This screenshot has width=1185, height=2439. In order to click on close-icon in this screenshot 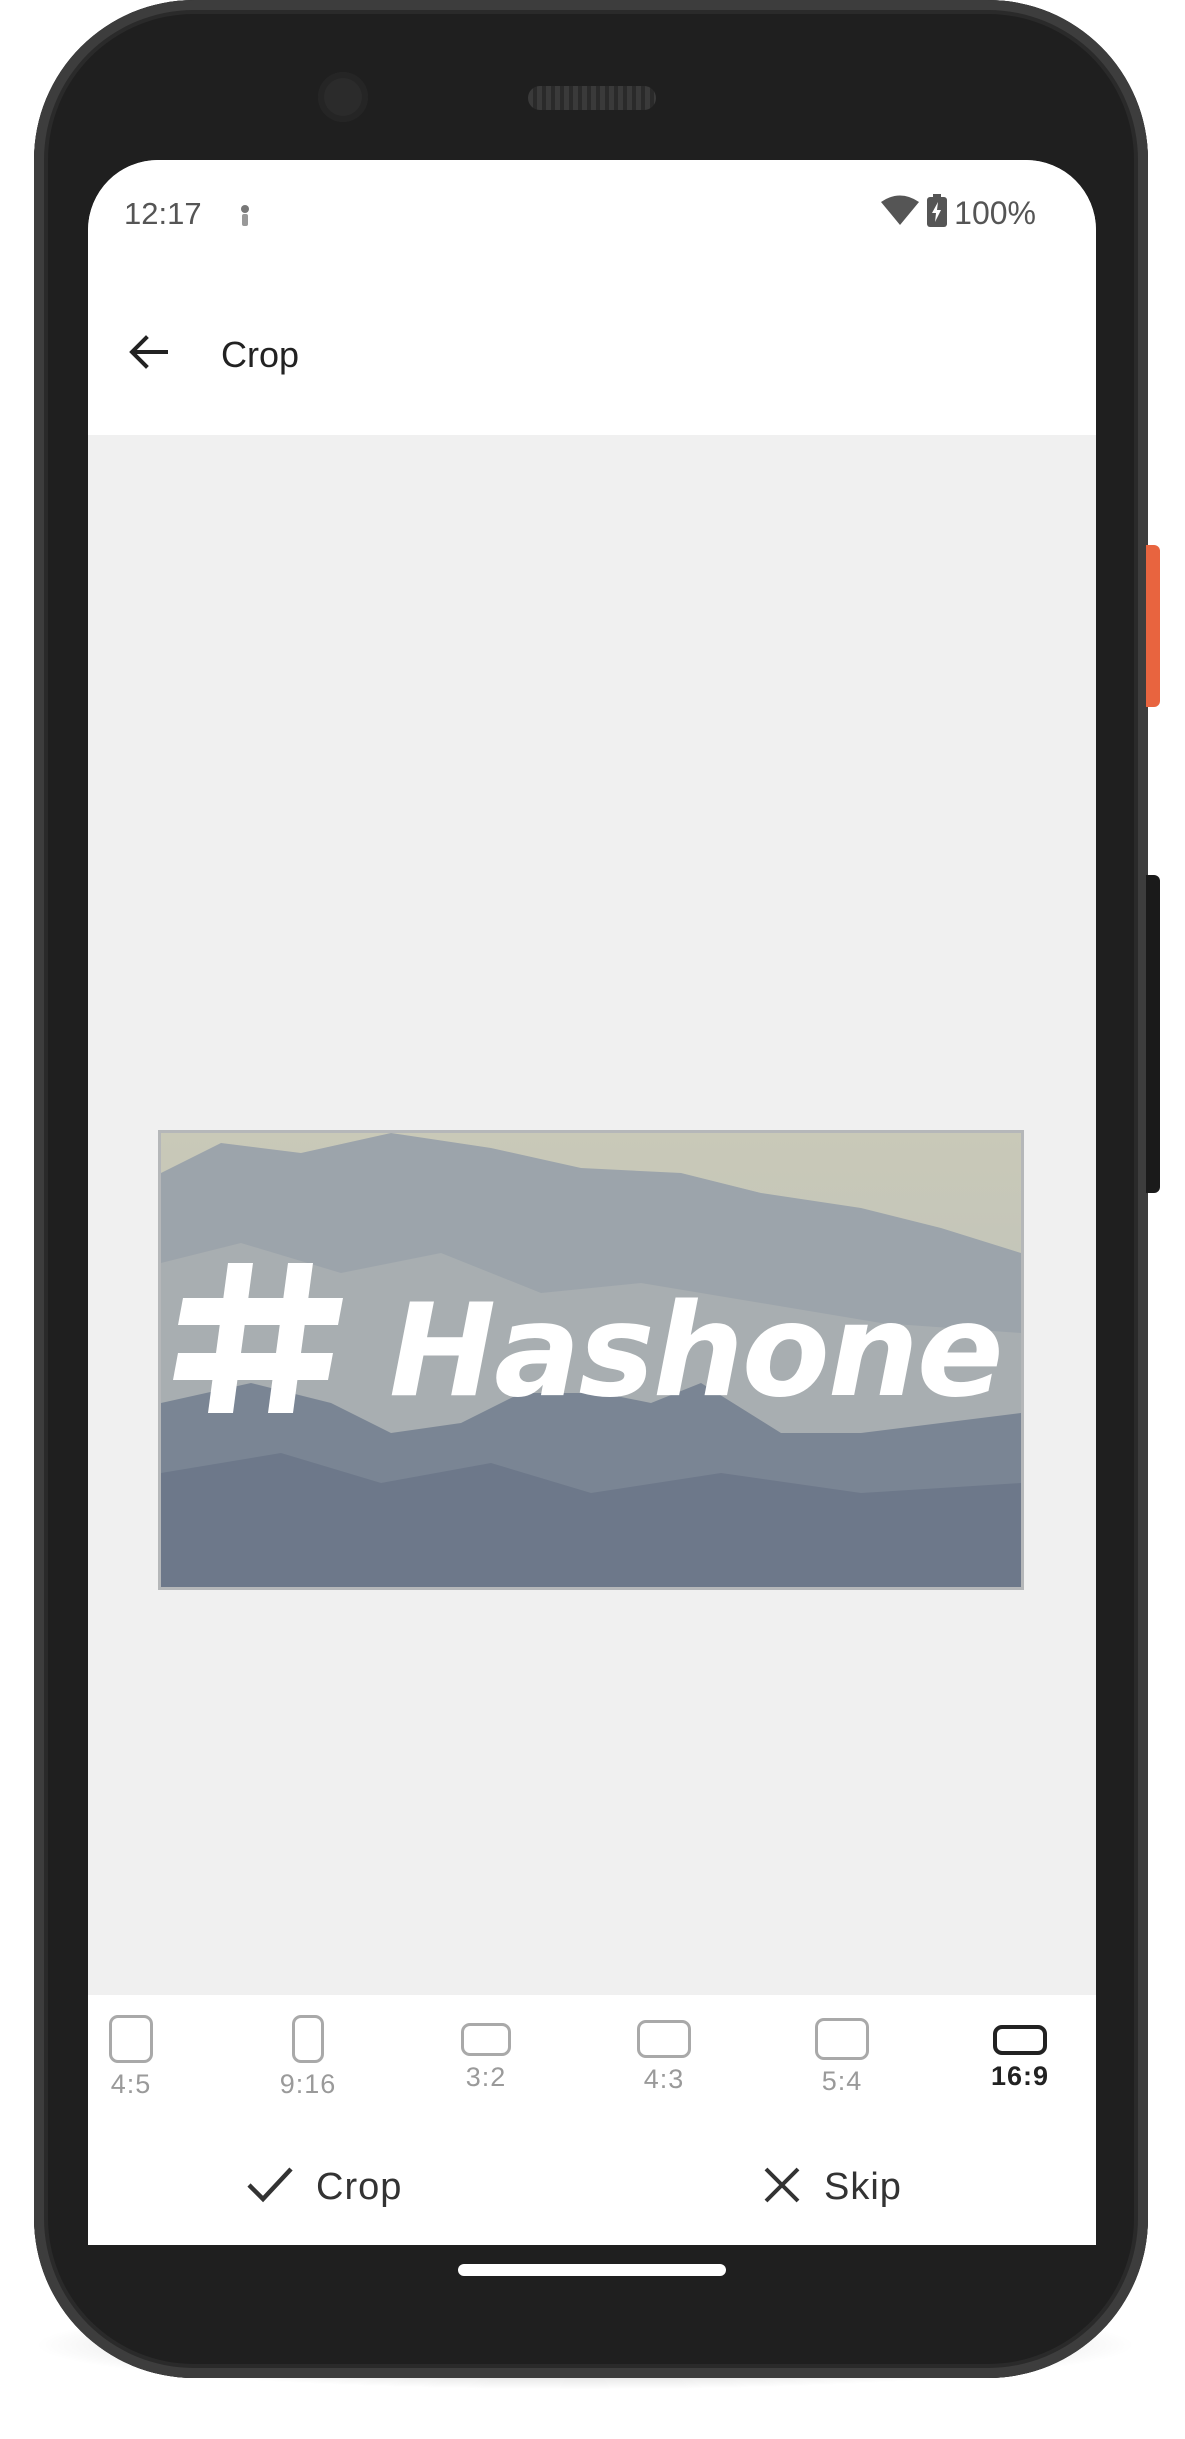, I will do `click(782, 2187)`.